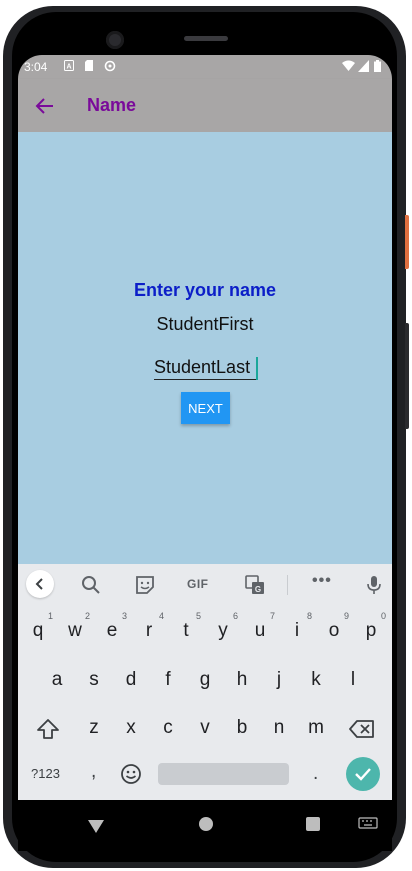 The height and width of the screenshot is (871, 412). Describe the element at coordinates (57, 680) in the screenshot. I see `key-a: a` at that location.